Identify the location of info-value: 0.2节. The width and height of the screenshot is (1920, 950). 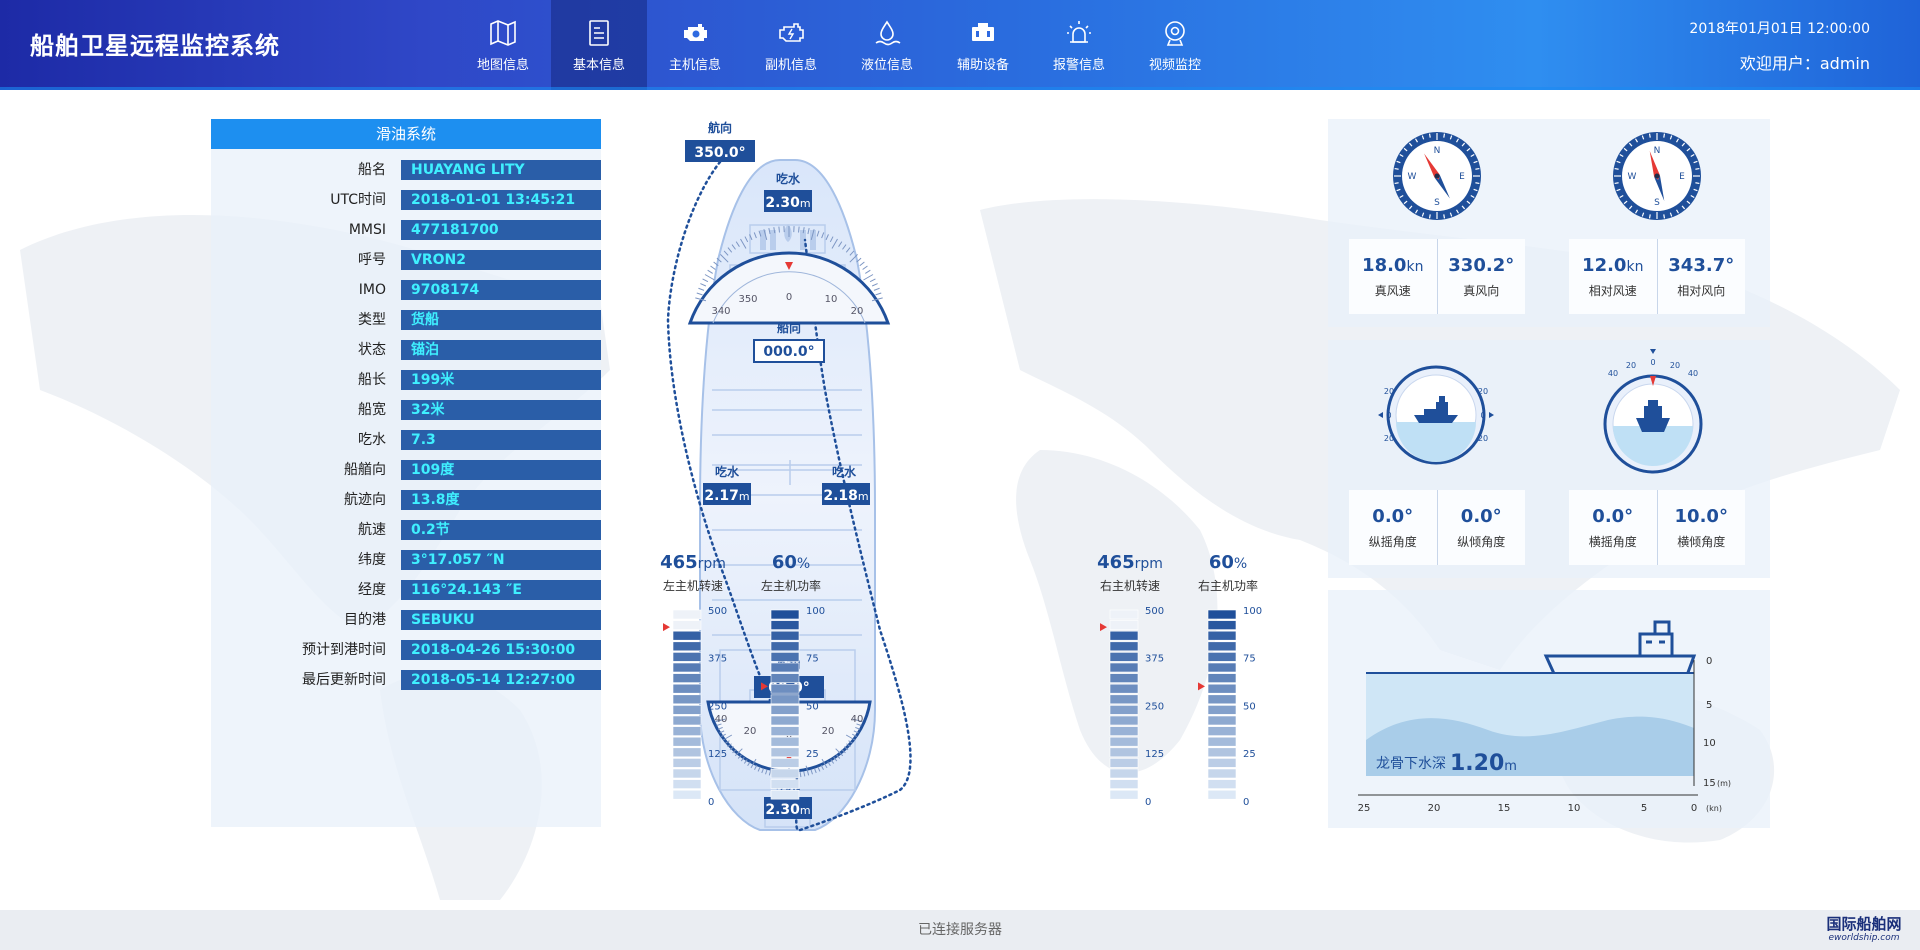
(501, 530).